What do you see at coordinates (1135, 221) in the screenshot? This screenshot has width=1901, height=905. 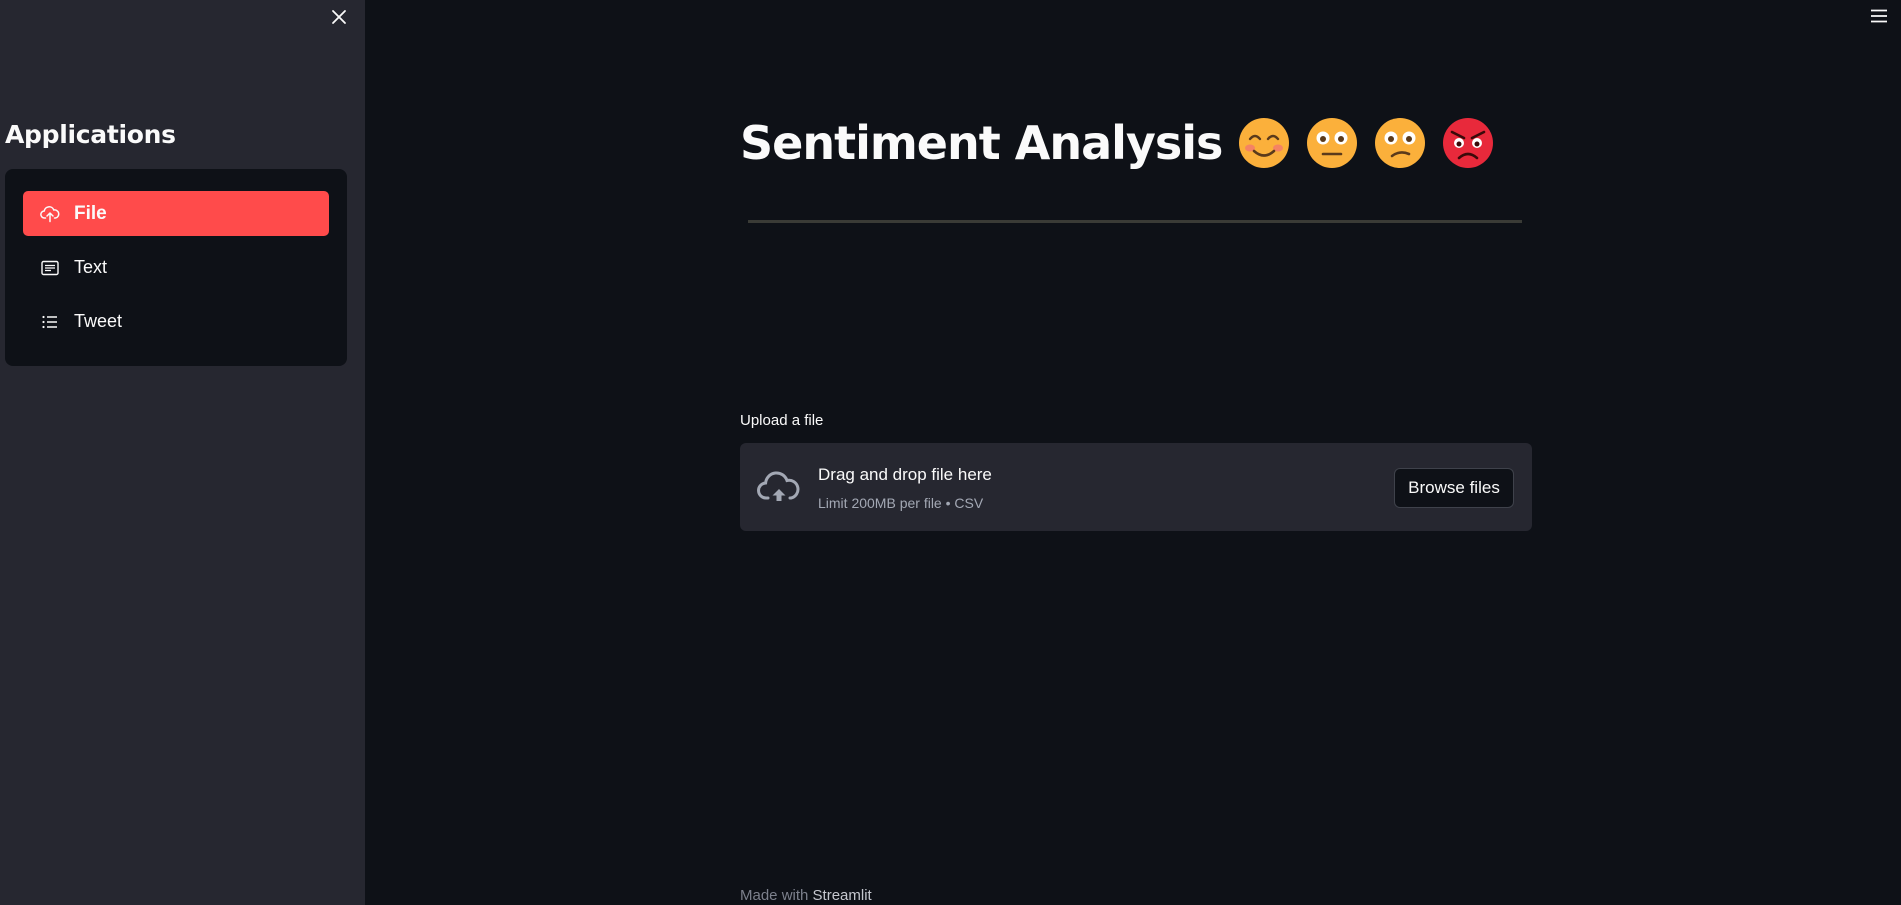 I see `title-divider` at bounding box center [1135, 221].